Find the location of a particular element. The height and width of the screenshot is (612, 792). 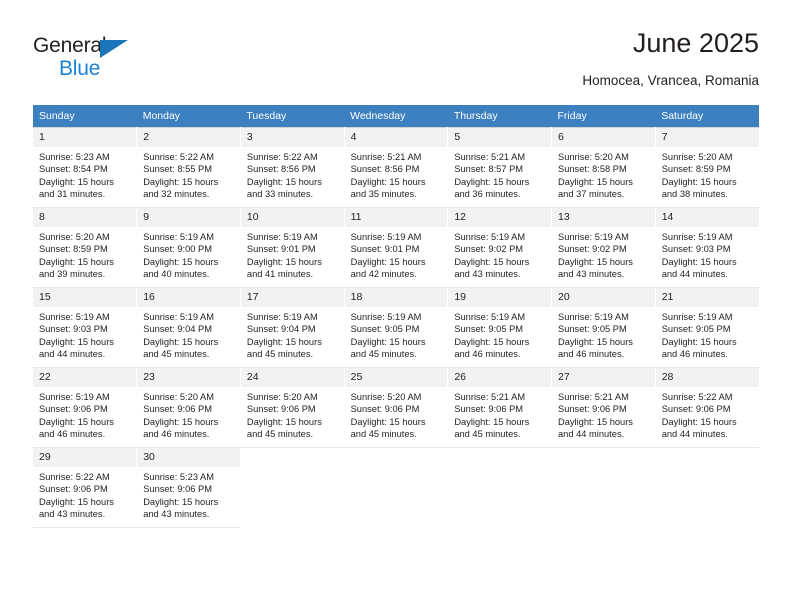

day-number: 14 is located at coordinates (707, 217).